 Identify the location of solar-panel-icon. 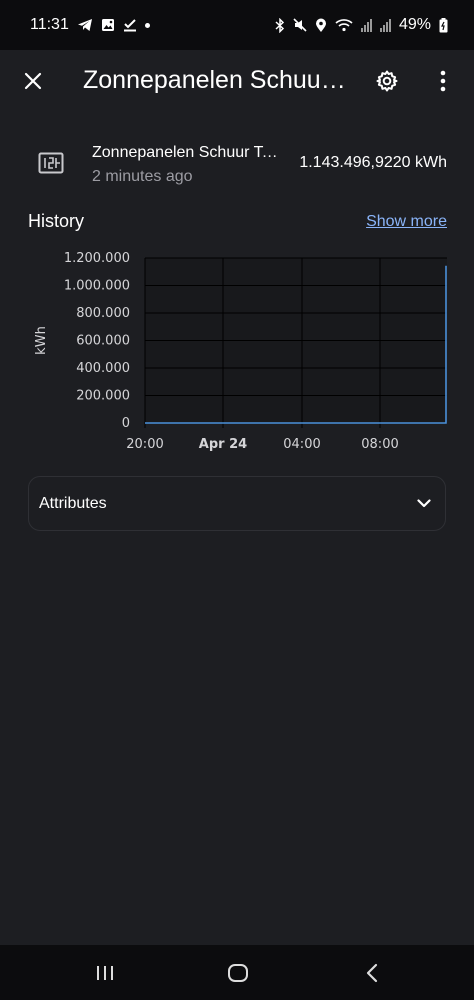
(51, 163).